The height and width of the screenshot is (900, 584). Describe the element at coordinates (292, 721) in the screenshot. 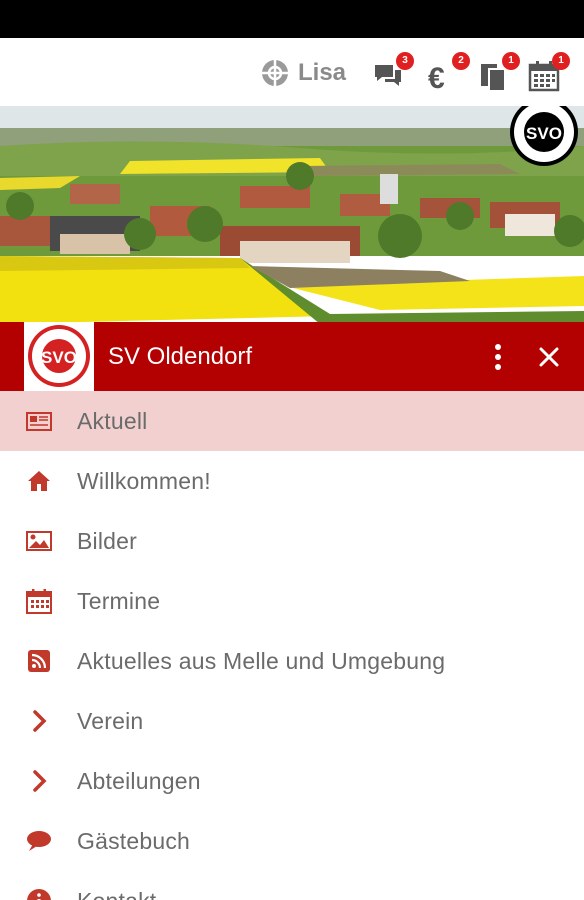

I see `menu-item-verein: Verein` at that location.